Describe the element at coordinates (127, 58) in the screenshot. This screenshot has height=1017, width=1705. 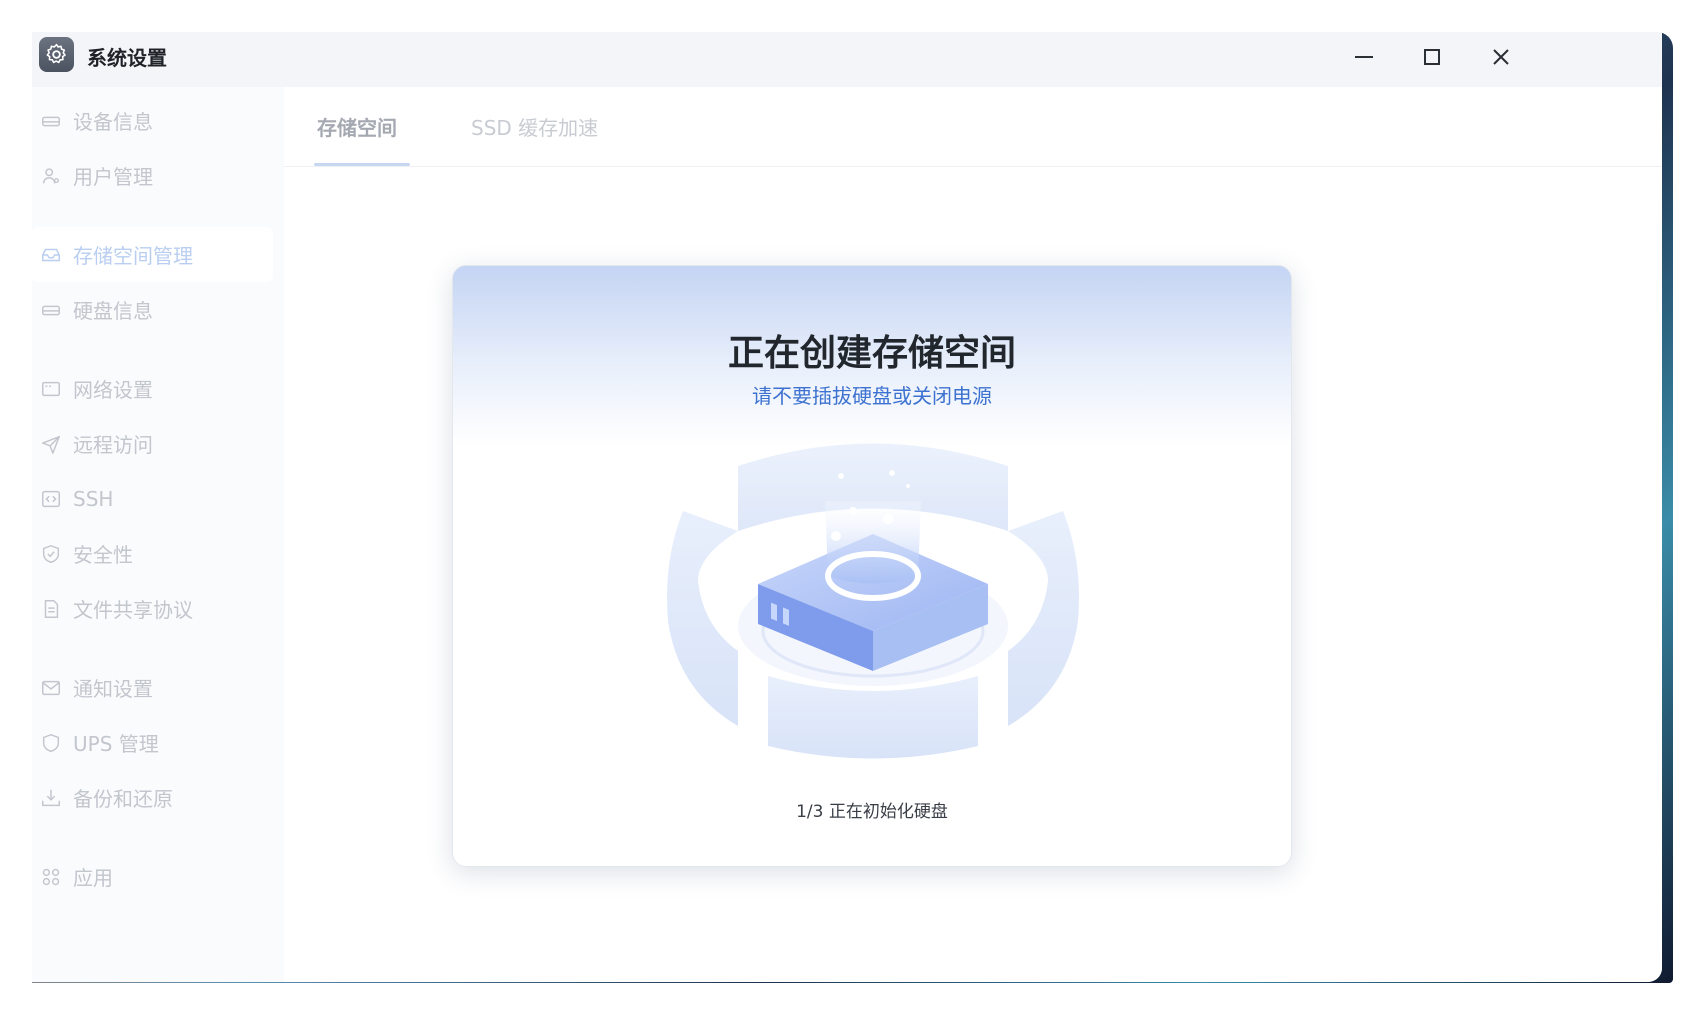
I see `window-title: 系统设置` at that location.